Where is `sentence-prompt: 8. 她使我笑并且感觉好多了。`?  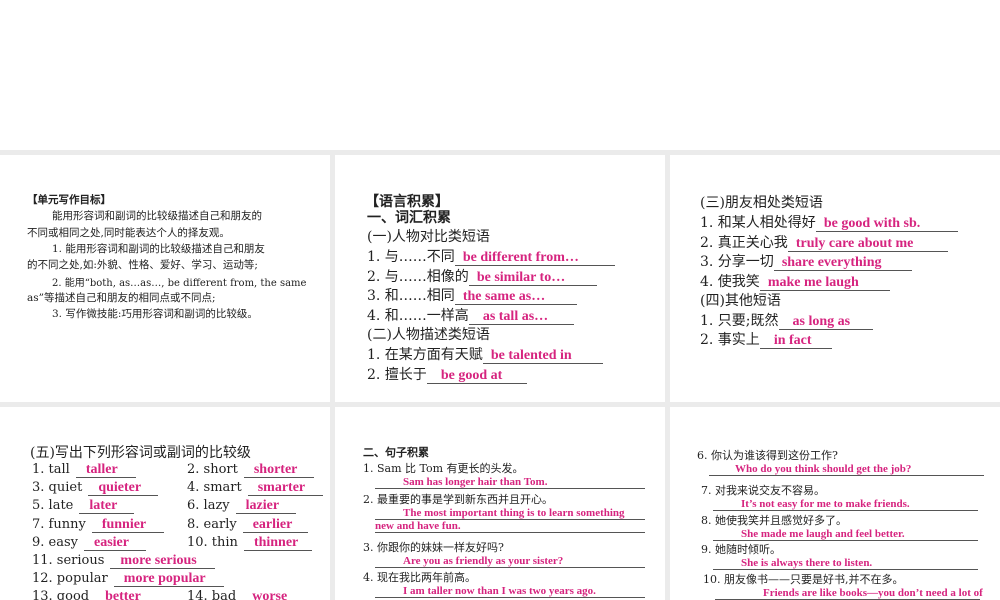 sentence-prompt: 8. 她使我笑并且感觉好多了。 is located at coordinates (774, 520).